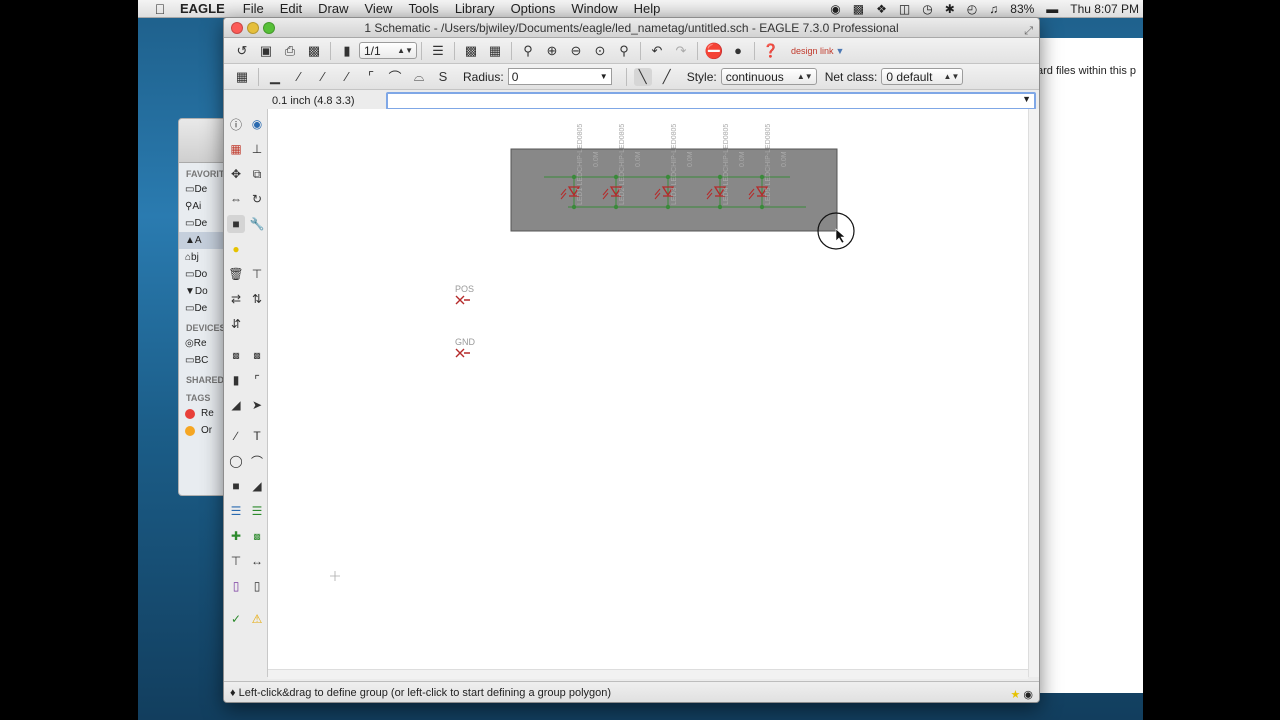  Describe the element at coordinates (236, 299) in the screenshot. I see `pinswap-icon: ⇄` at that location.